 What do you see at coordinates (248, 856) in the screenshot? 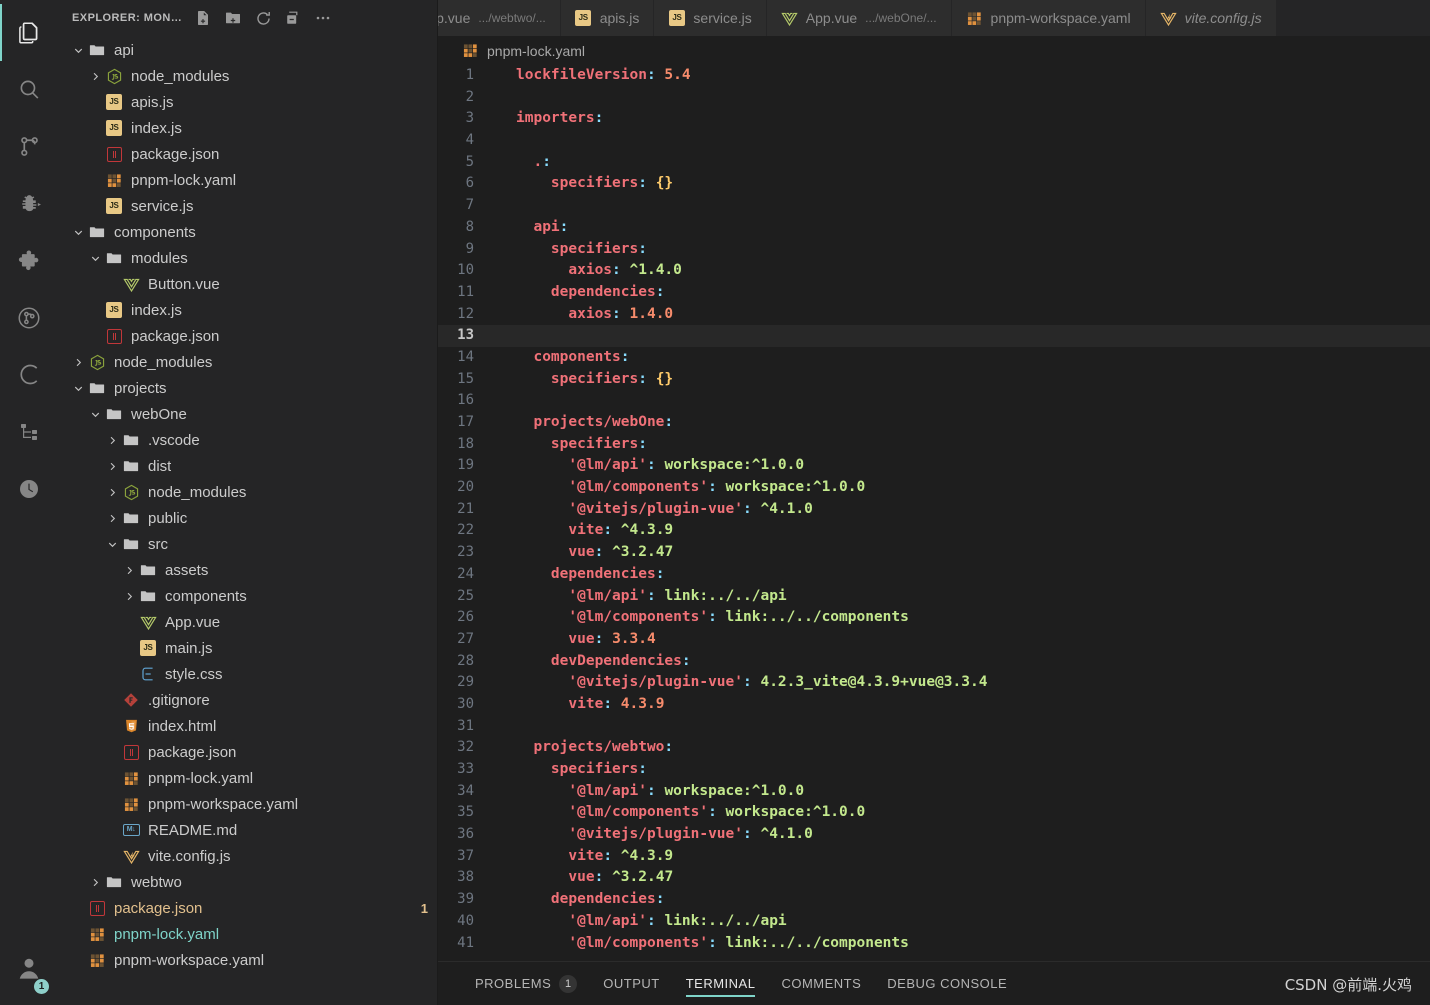
I see `tree-item: vite.config.js` at bounding box center [248, 856].